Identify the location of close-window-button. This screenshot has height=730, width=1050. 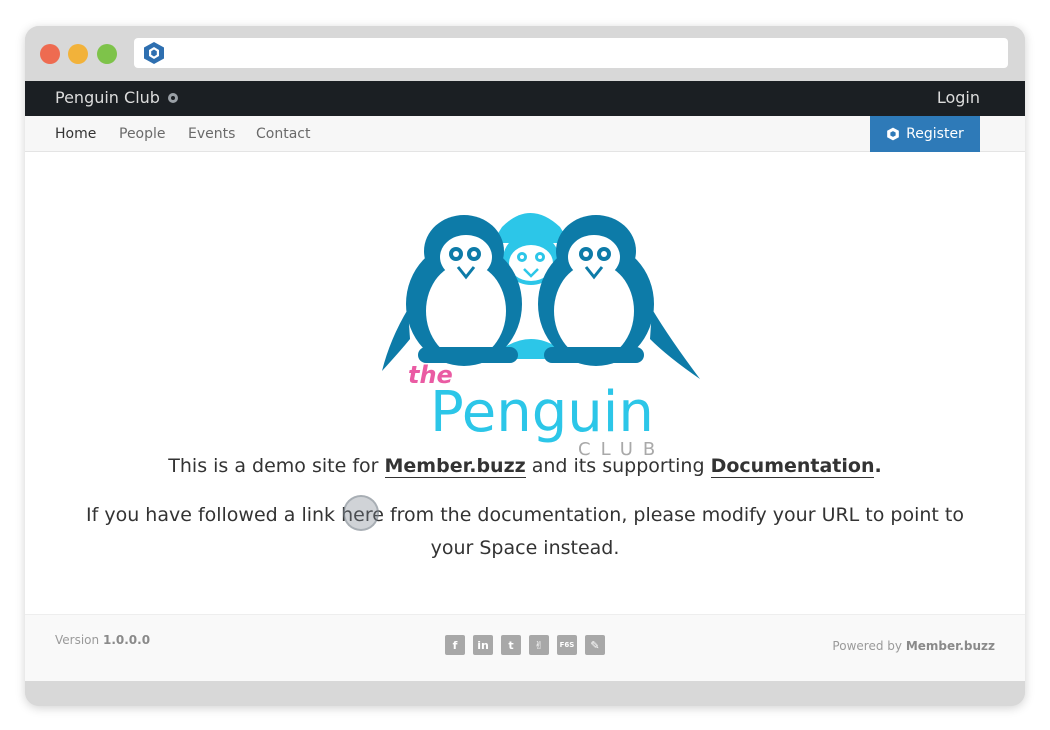
(50, 54).